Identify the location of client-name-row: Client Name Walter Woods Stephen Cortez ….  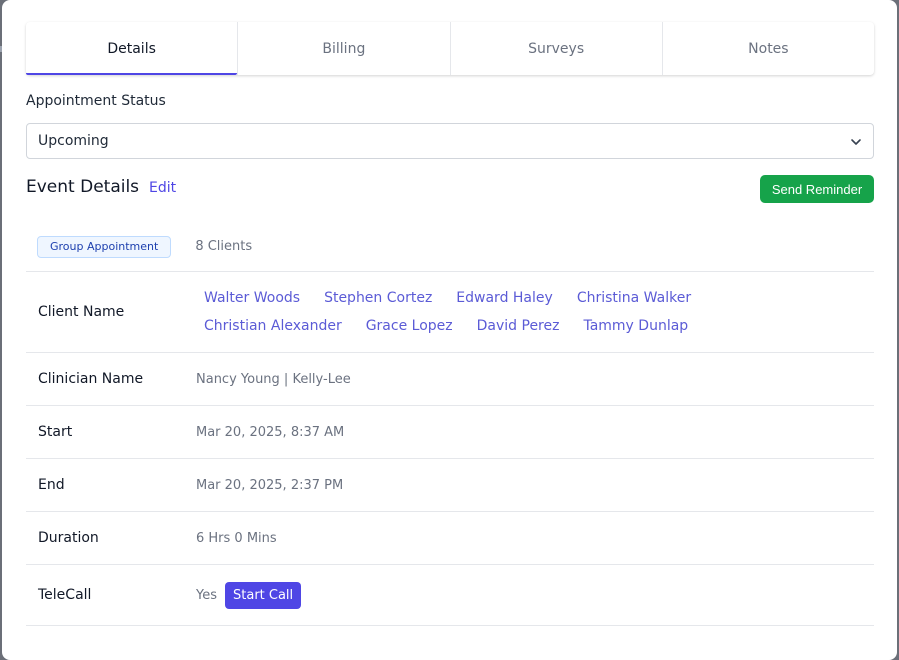
(450, 312).